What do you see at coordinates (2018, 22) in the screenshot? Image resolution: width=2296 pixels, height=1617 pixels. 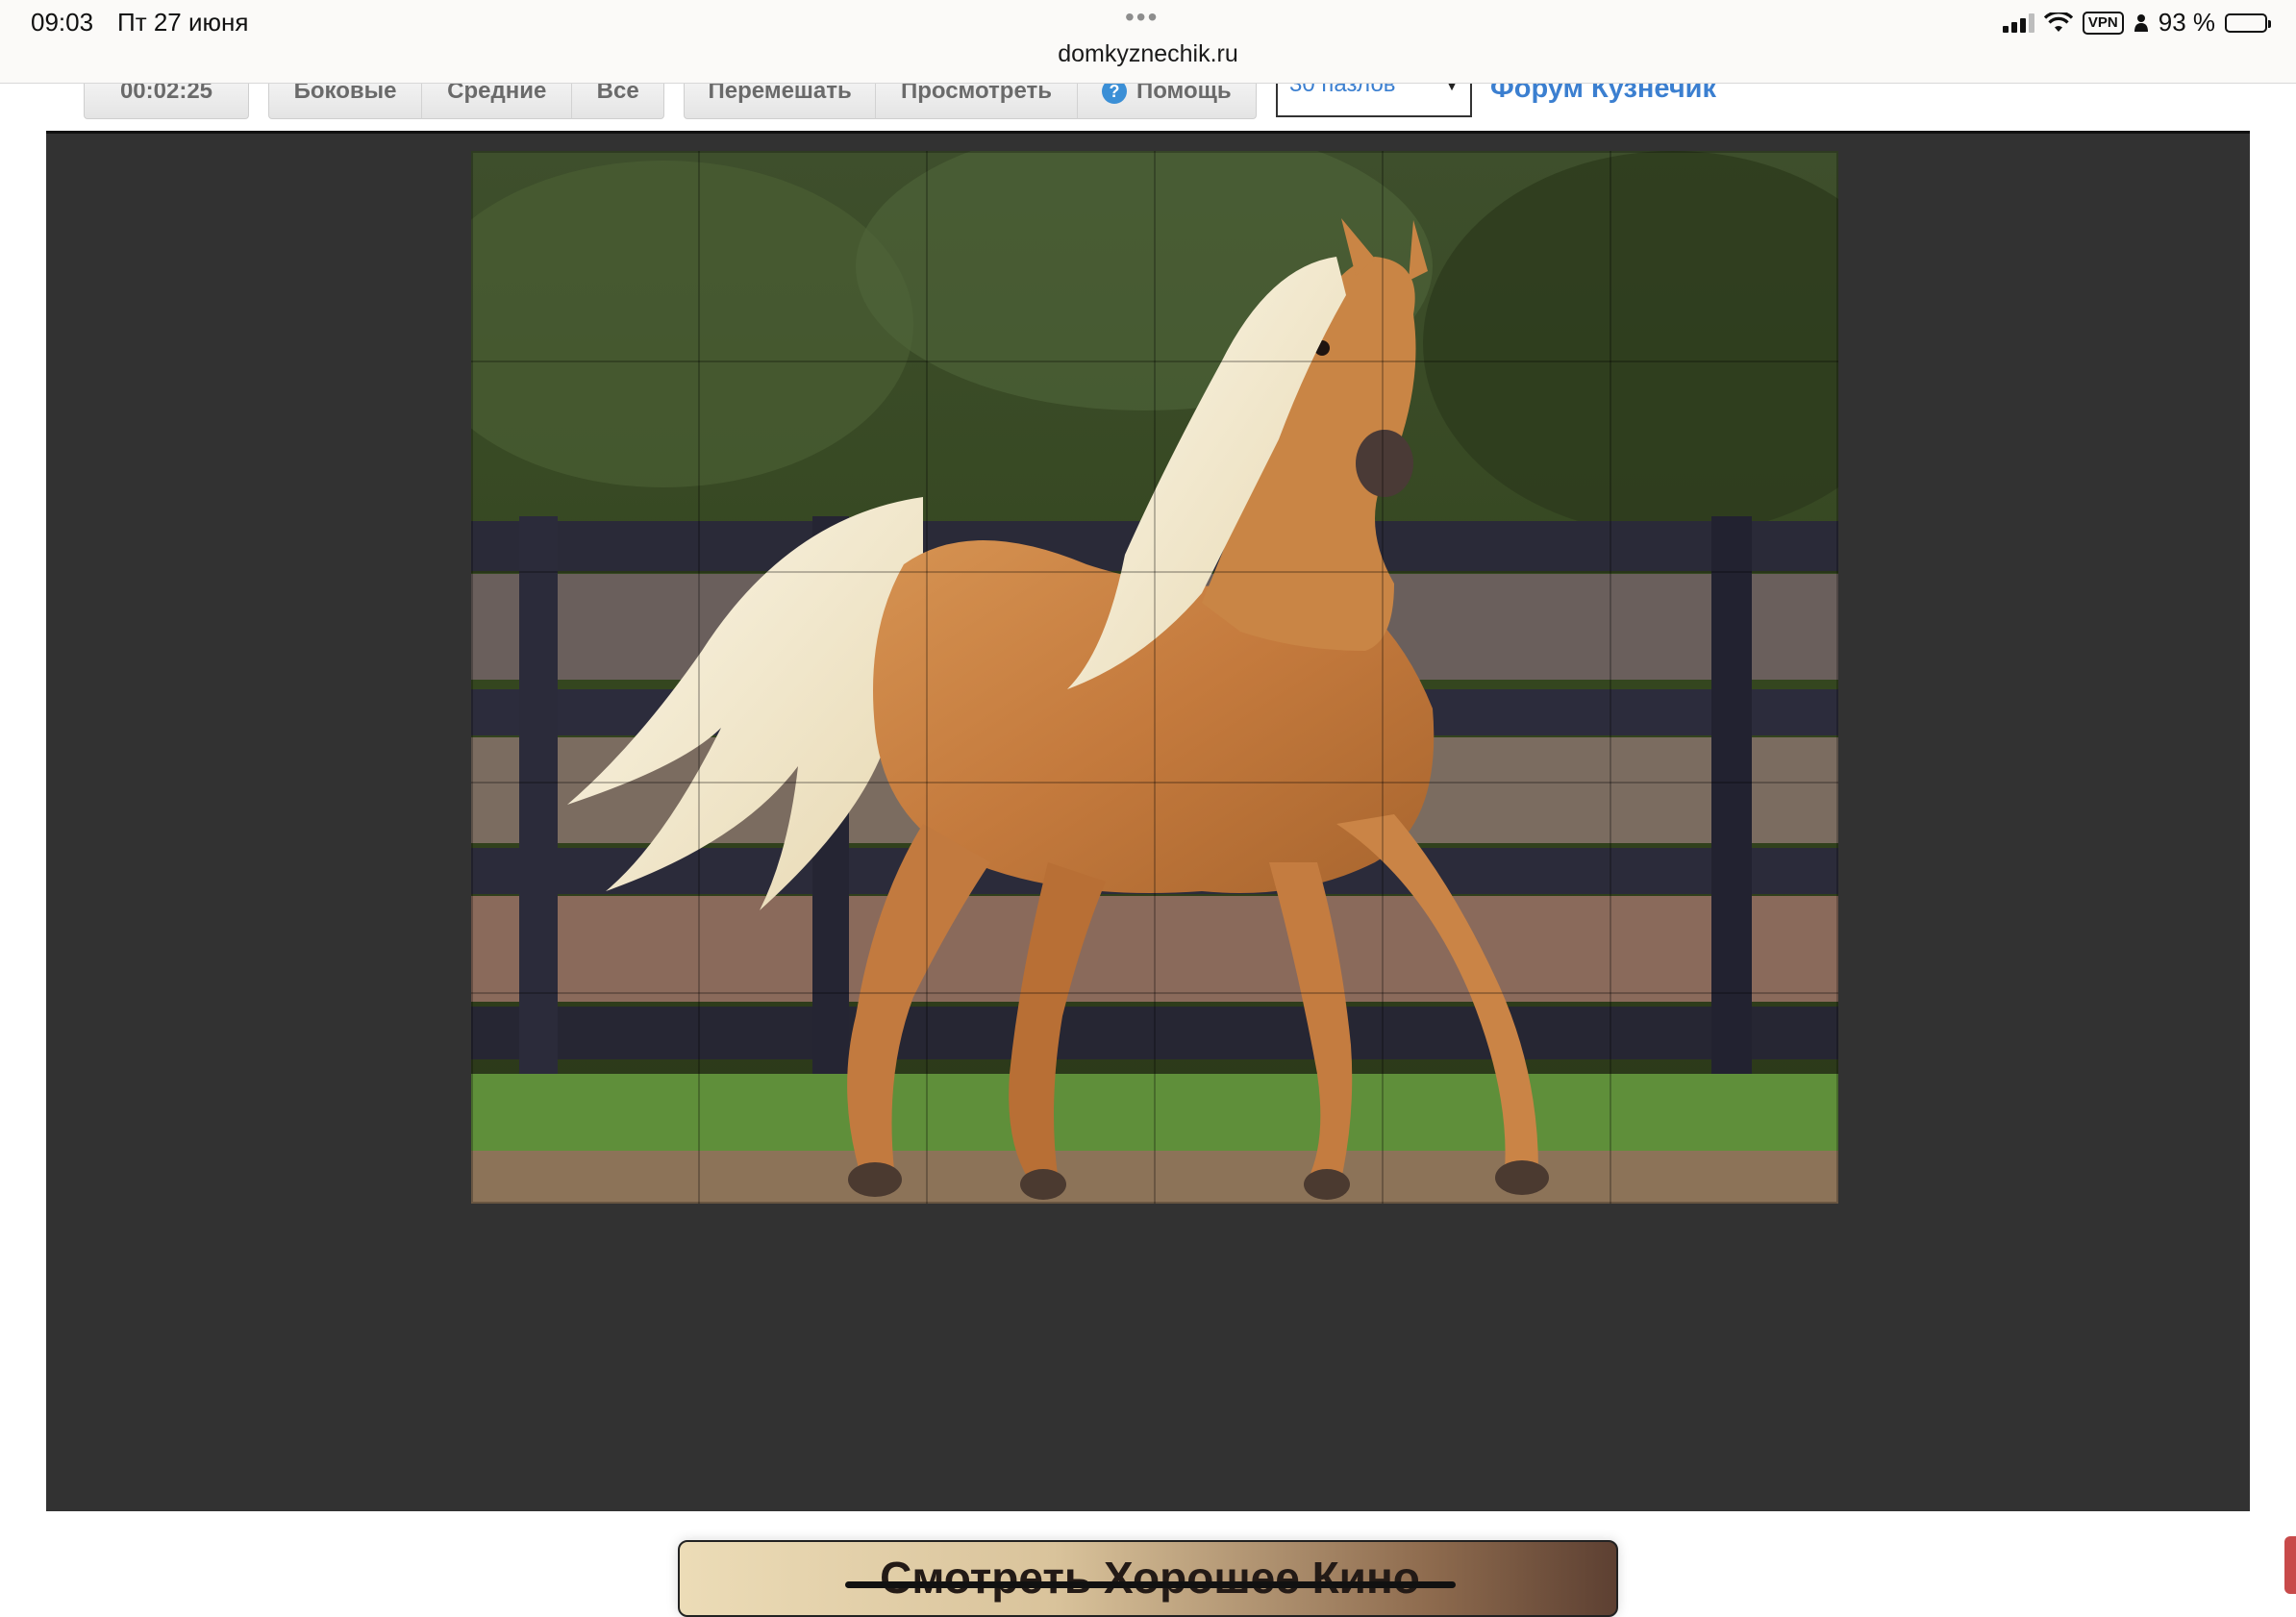 I see `cellular-signal-icon` at bounding box center [2018, 22].